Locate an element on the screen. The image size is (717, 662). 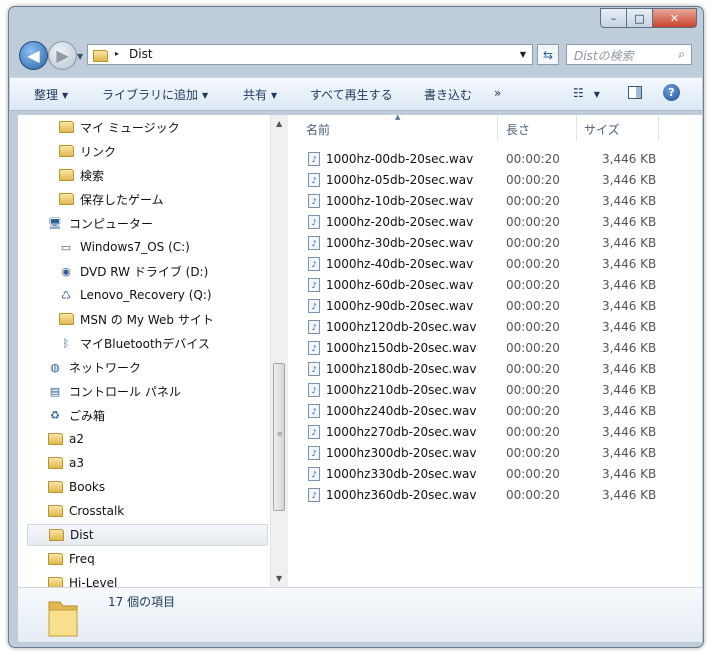
nav-item: ▭ Windows7_OS (C:) is located at coordinates (124, 247).